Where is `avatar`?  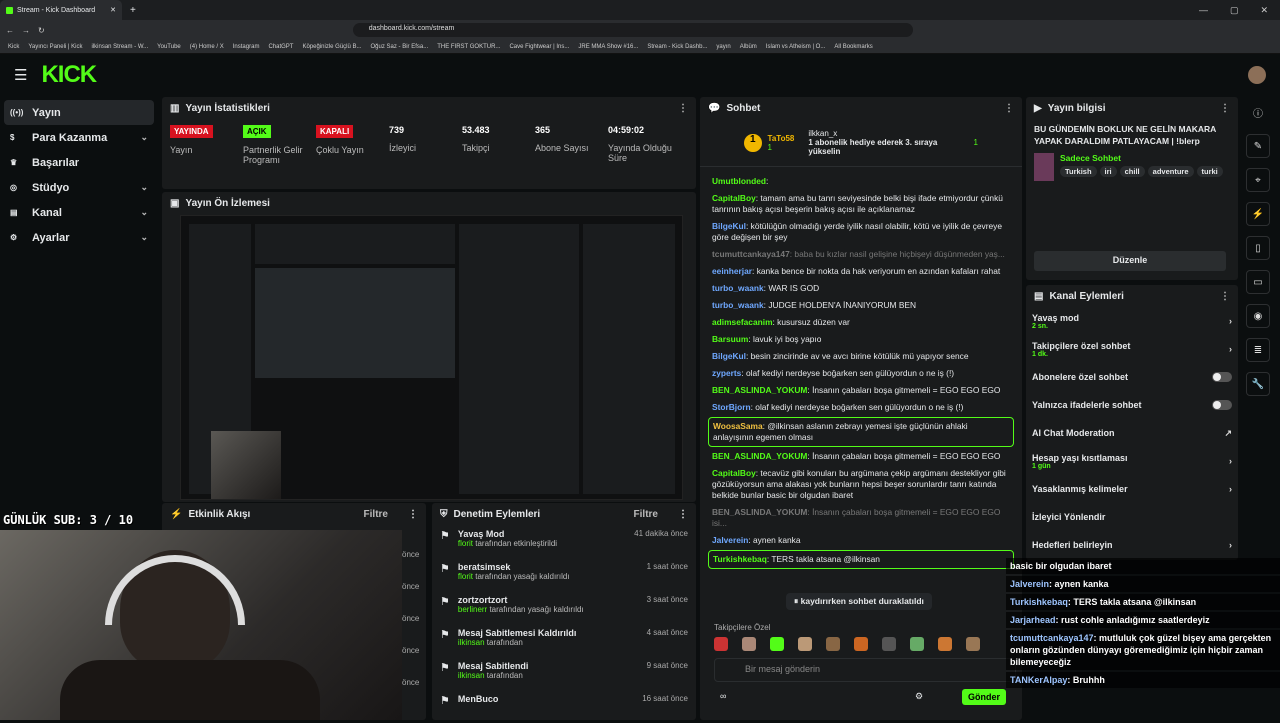 avatar is located at coordinates (1257, 75).